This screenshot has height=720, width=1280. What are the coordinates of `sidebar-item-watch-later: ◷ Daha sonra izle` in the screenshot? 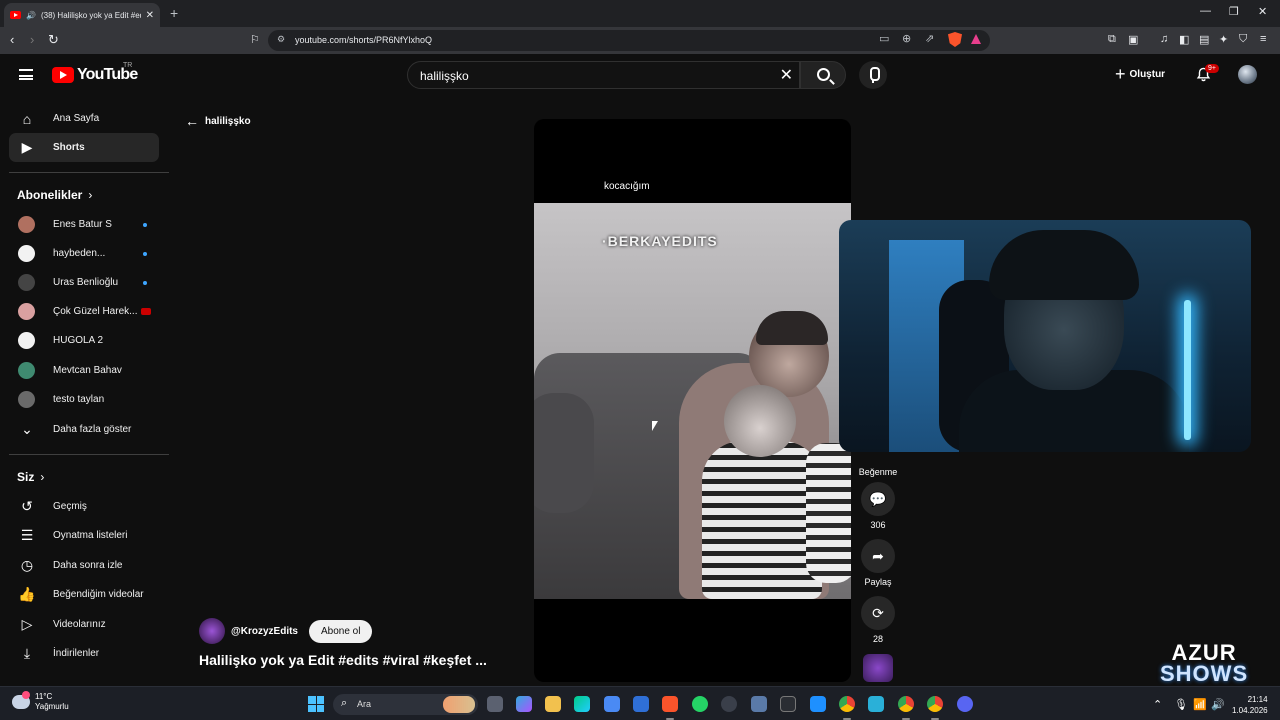 It's located at (84, 565).